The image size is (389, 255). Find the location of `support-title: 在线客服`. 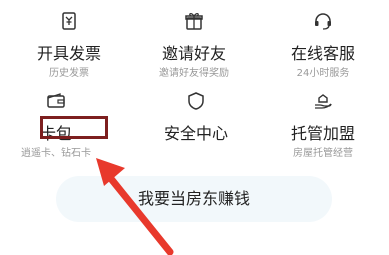

support-title: 在线客服 is located at coordinates (322, 53).